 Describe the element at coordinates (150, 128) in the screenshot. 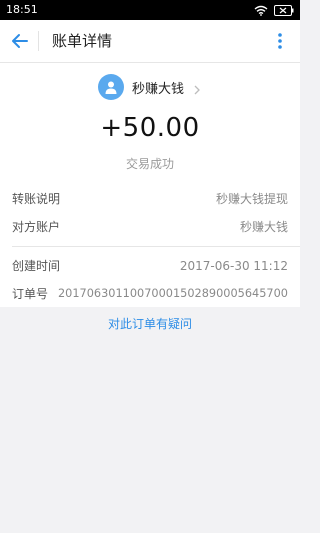

I see `transaction-amount: +50.00` at that location.